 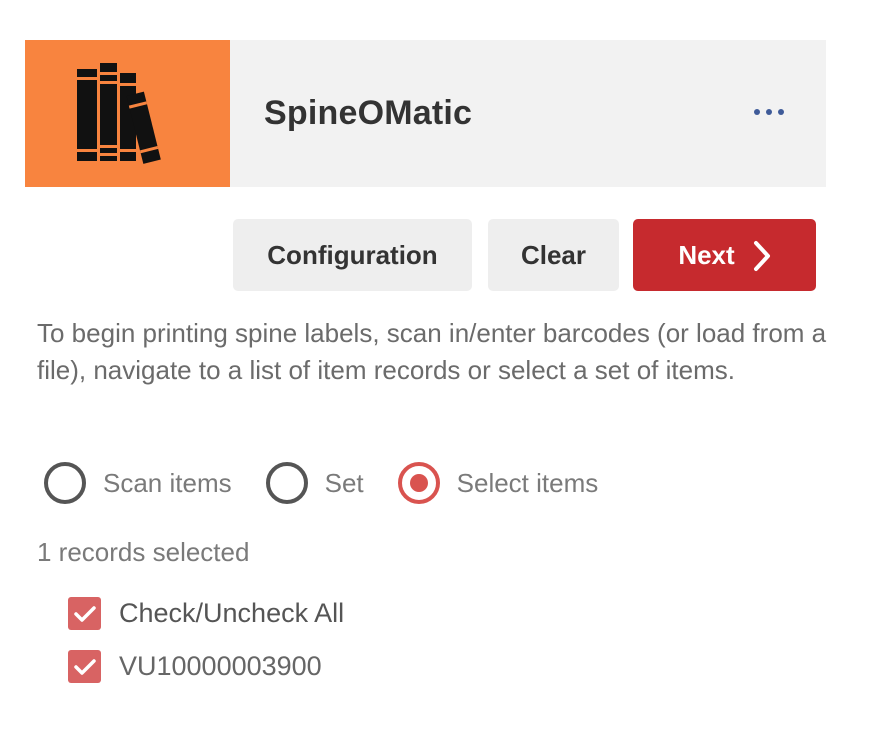 What do you see at coordinates (167, 482) in the screenshot?
I see `radio-label: Scan items` at bounding box center [167, 482].